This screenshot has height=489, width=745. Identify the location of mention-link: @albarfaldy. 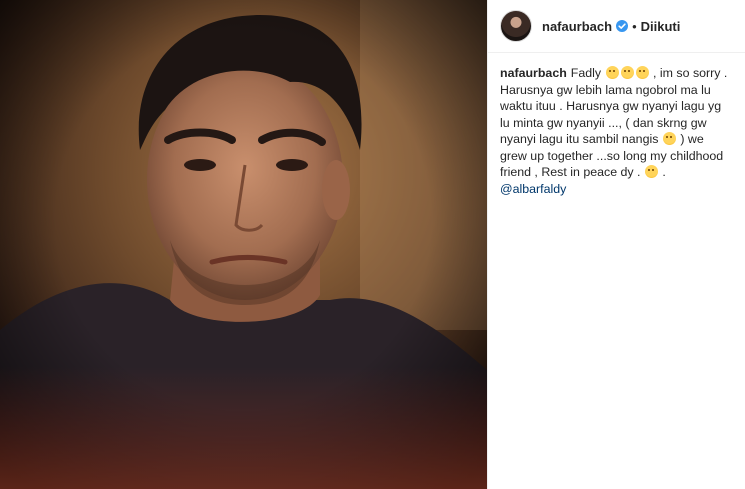
(533, 189).